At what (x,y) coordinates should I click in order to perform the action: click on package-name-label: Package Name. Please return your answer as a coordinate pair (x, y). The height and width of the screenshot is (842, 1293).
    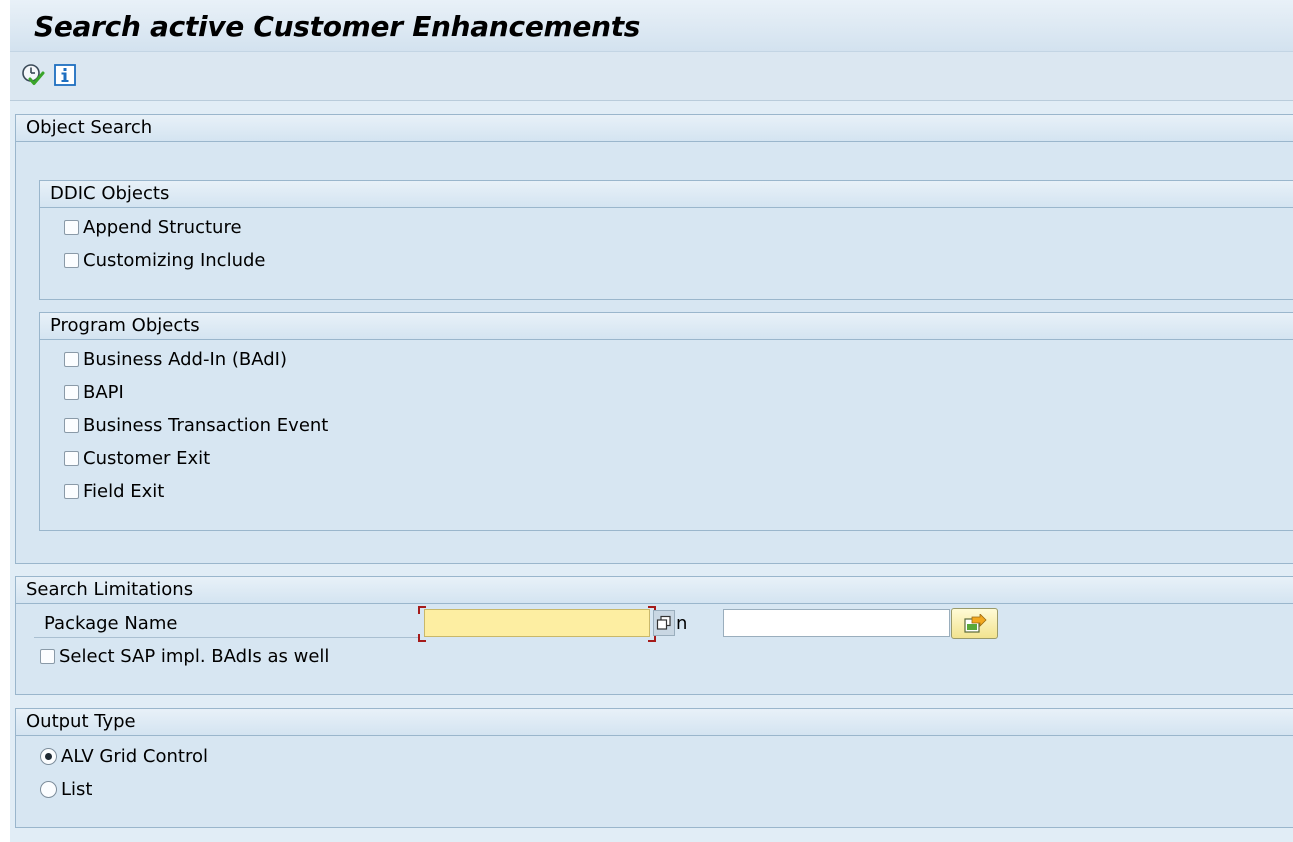
    Looking at the image, I should click on (111, 623).